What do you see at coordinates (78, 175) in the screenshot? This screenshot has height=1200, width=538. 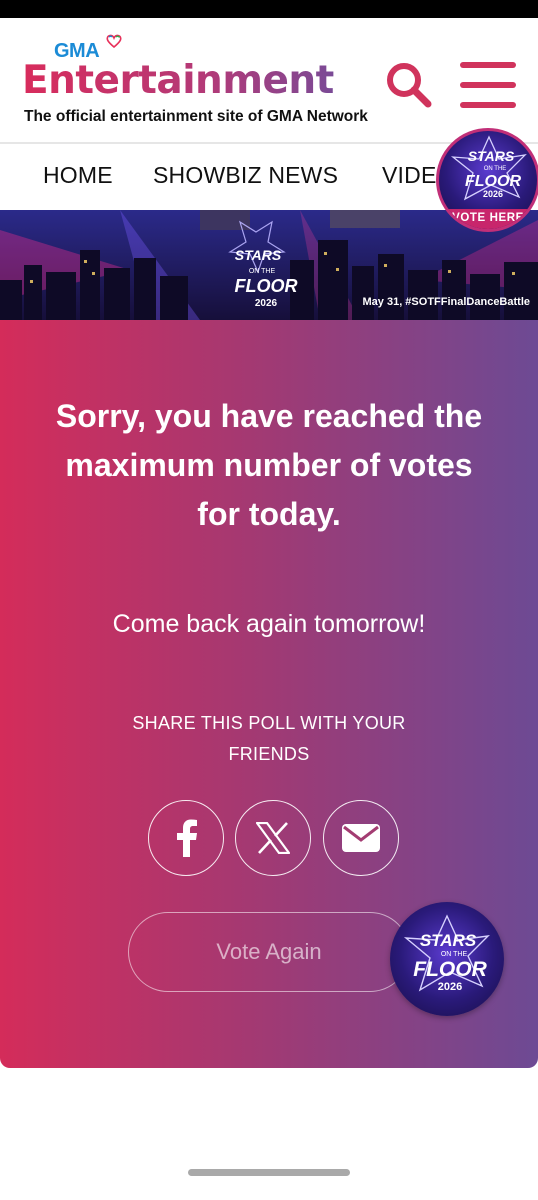 I see `nav-item-home: HOME` at bounding box center [78, 175].